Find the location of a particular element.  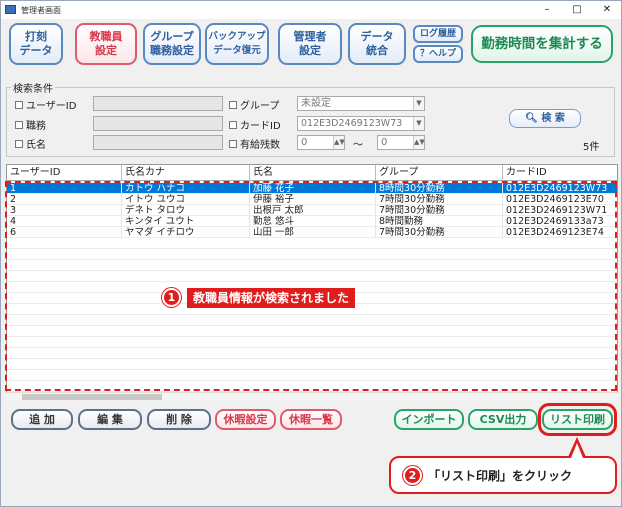

group-select-value: 未設定 is located at coordinates (316, 103).